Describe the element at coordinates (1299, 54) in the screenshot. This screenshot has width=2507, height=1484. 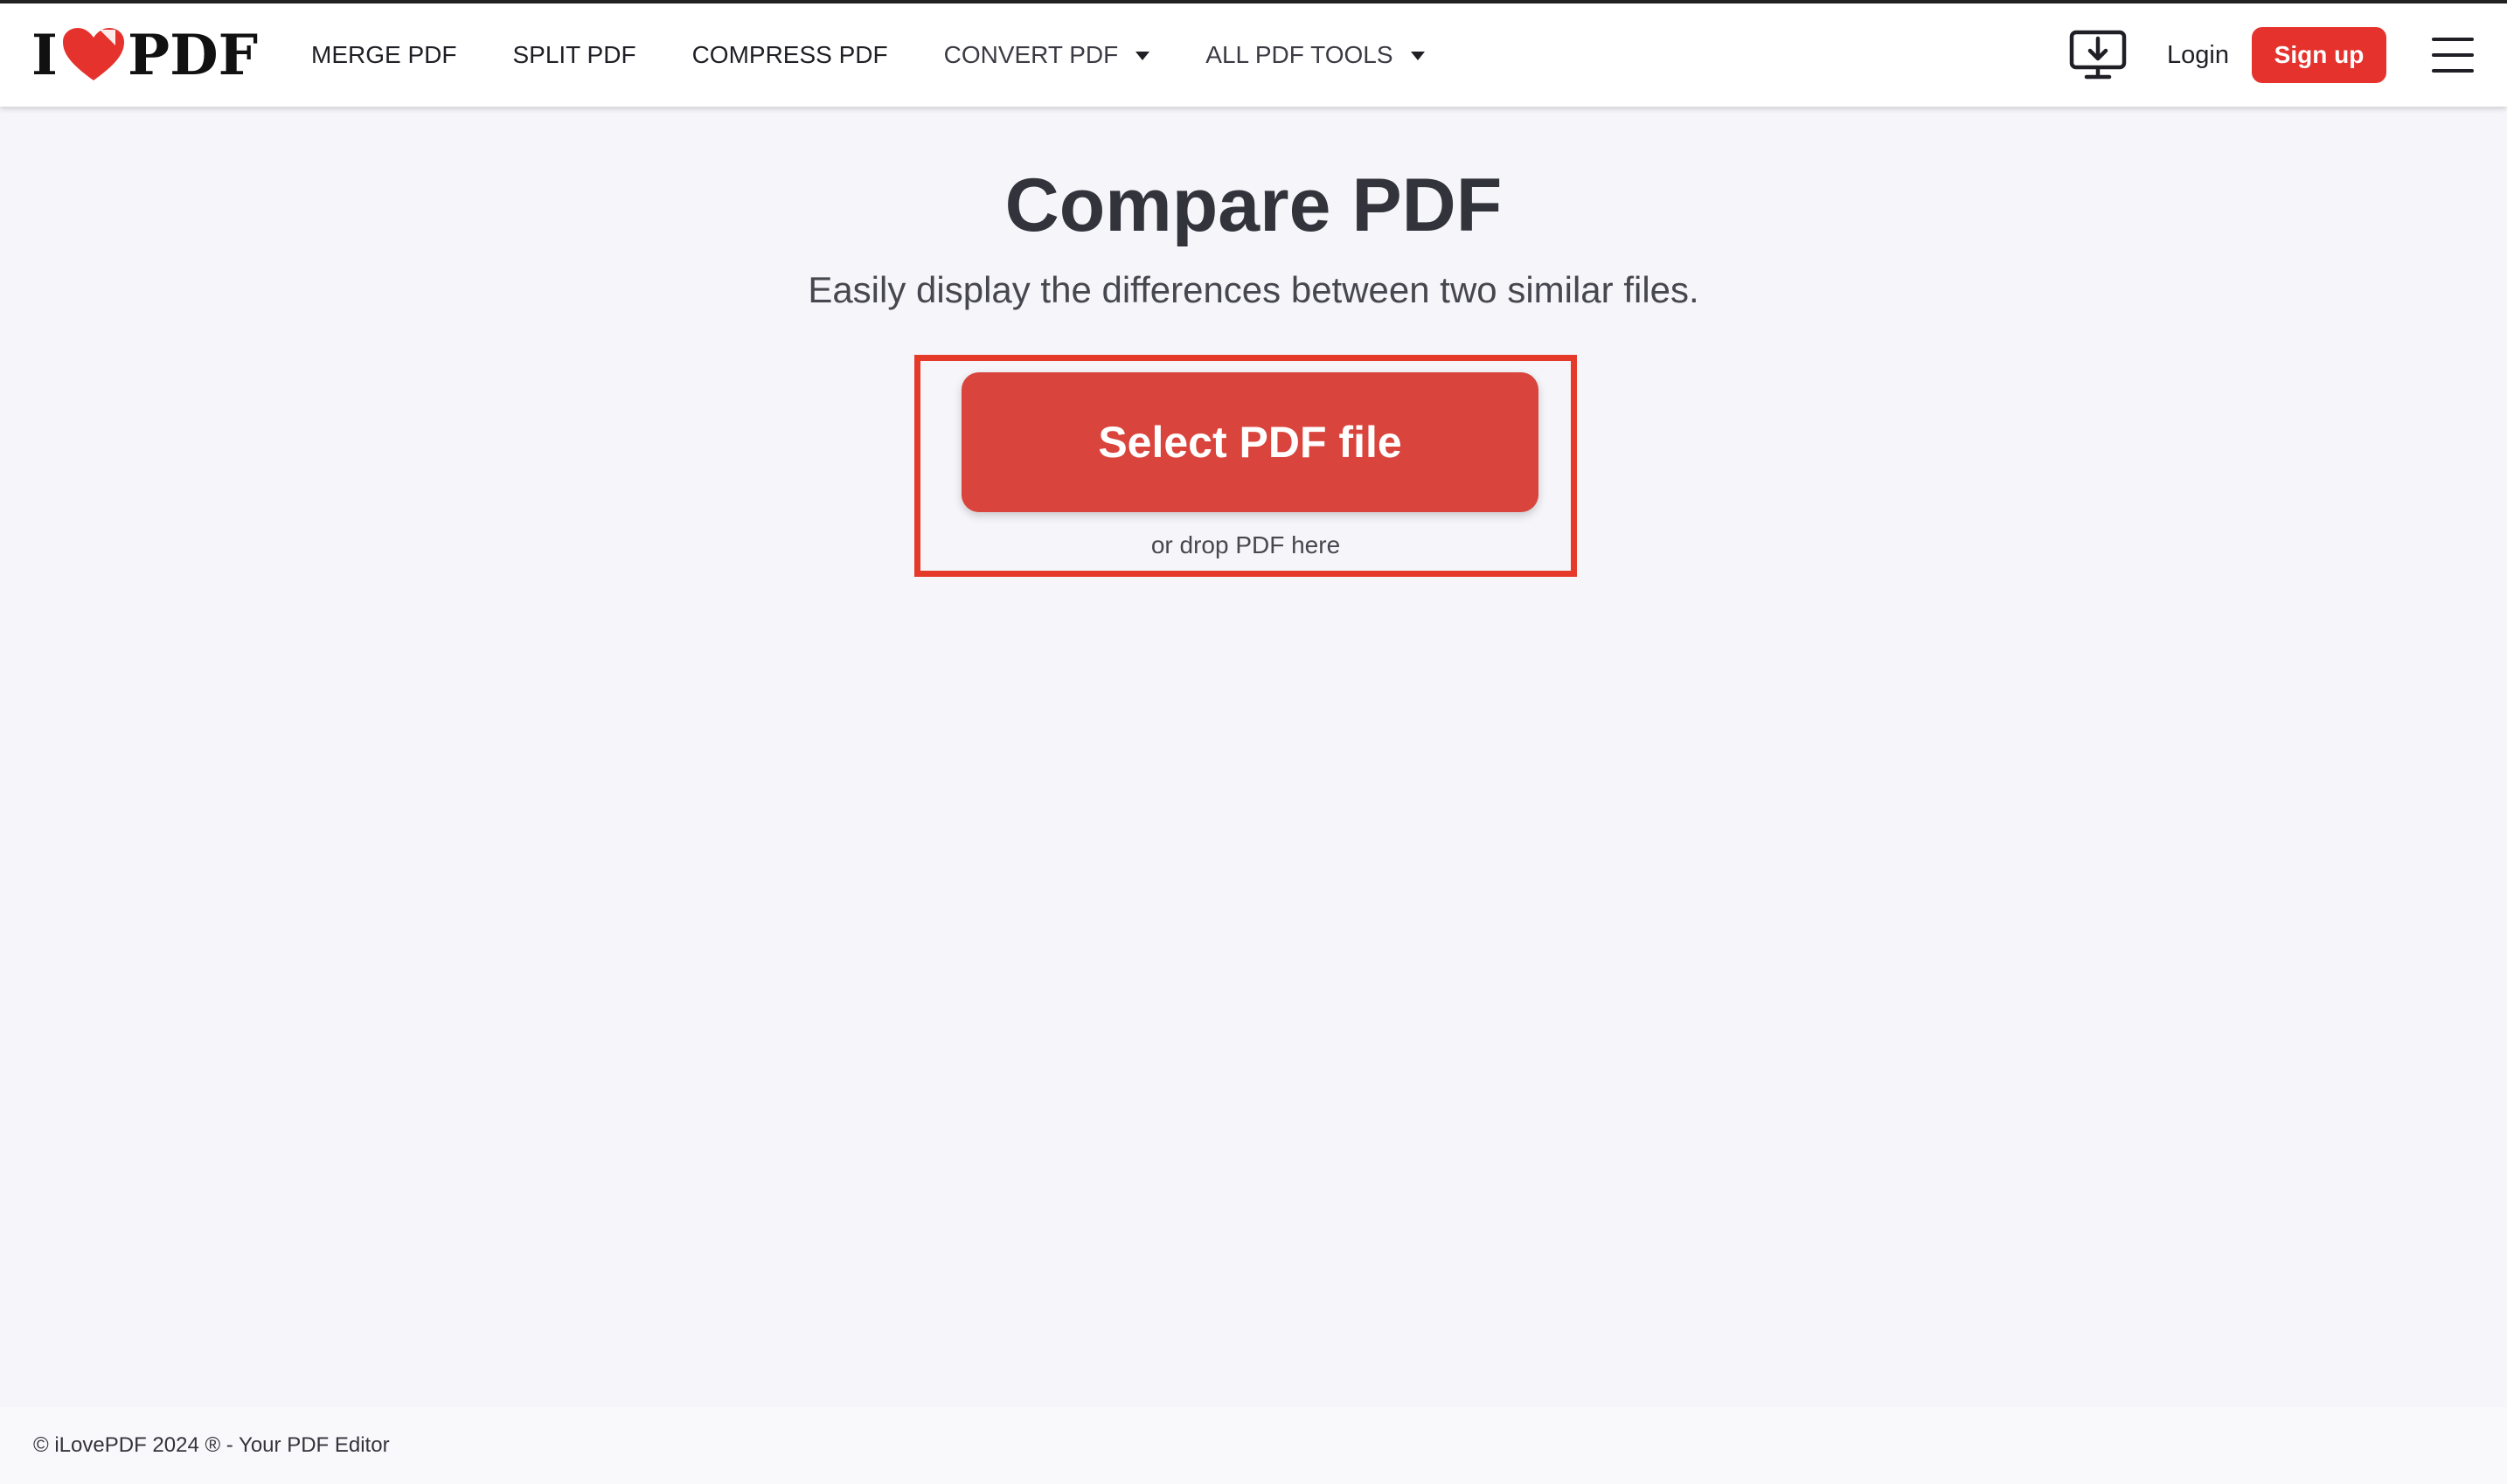
I see `nav-all-pdf-tools-label: ALL PDF TOOLS` at that location.